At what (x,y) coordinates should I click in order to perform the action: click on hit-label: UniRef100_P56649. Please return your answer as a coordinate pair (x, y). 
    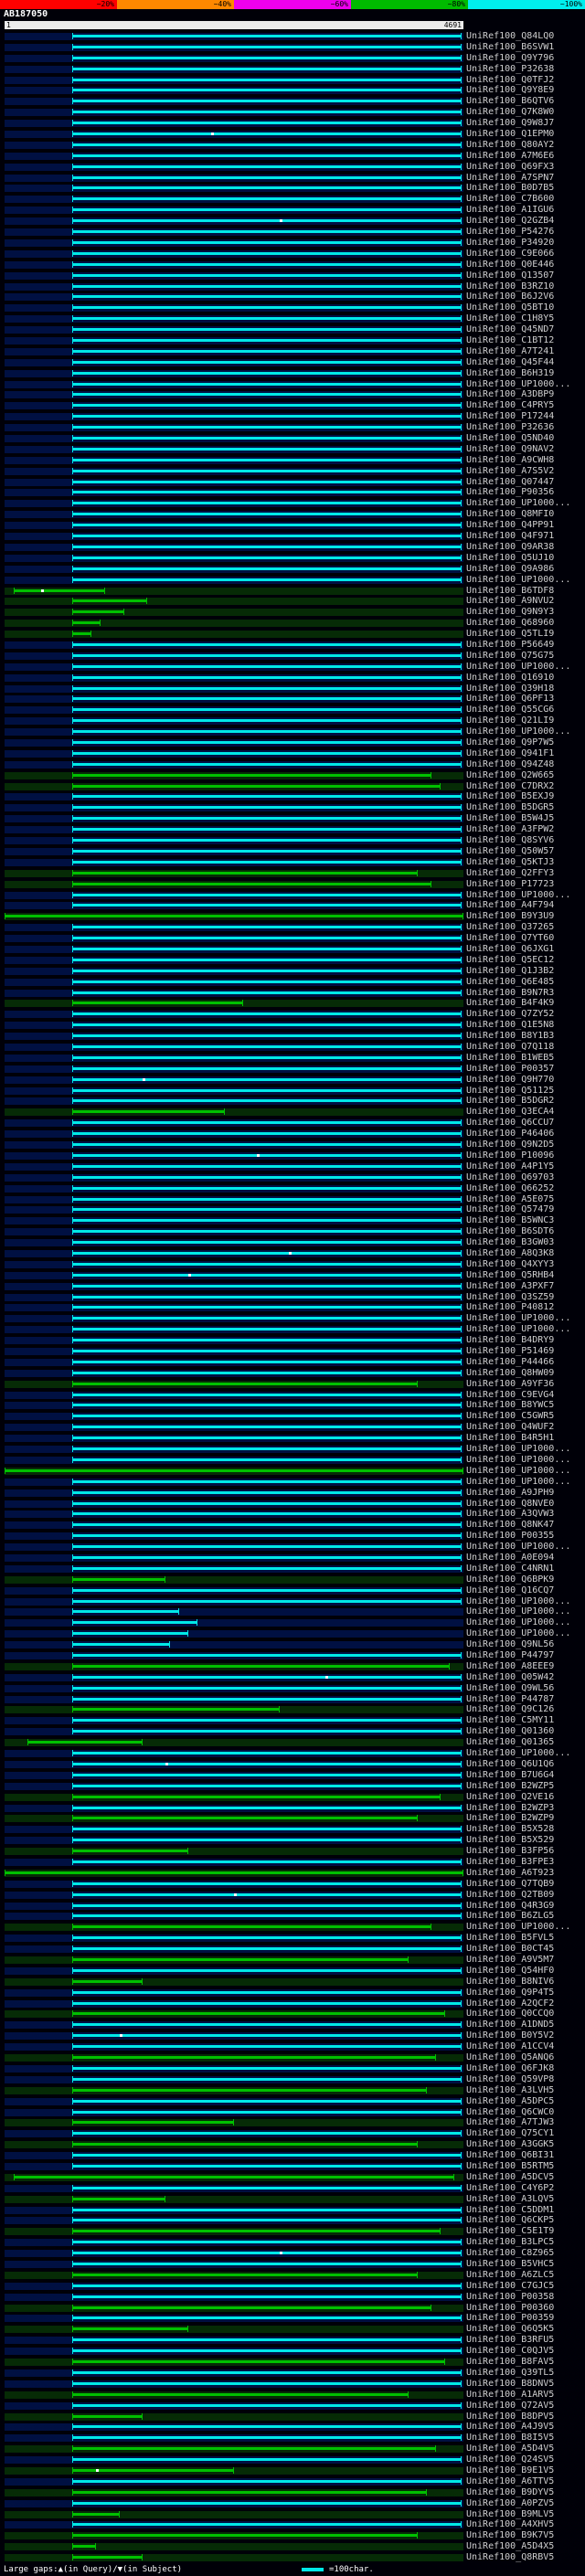
    Looking at the image, I should click on (510, 645).